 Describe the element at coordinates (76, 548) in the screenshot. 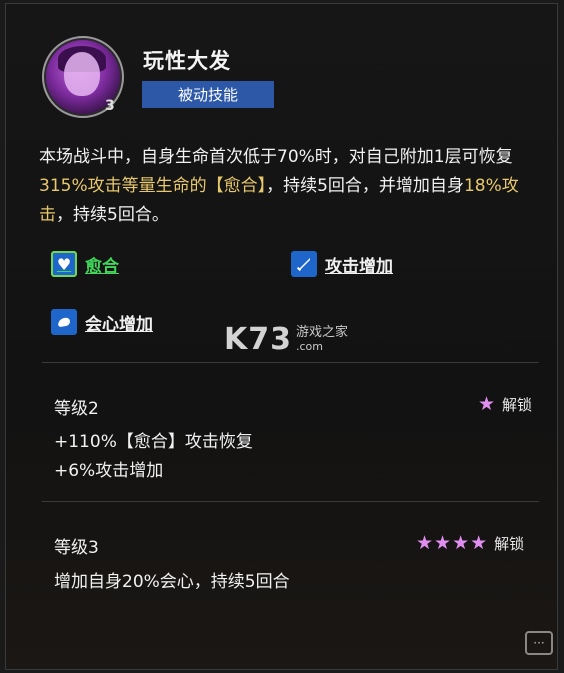

I see `level-3-title: 等级3` at that location.